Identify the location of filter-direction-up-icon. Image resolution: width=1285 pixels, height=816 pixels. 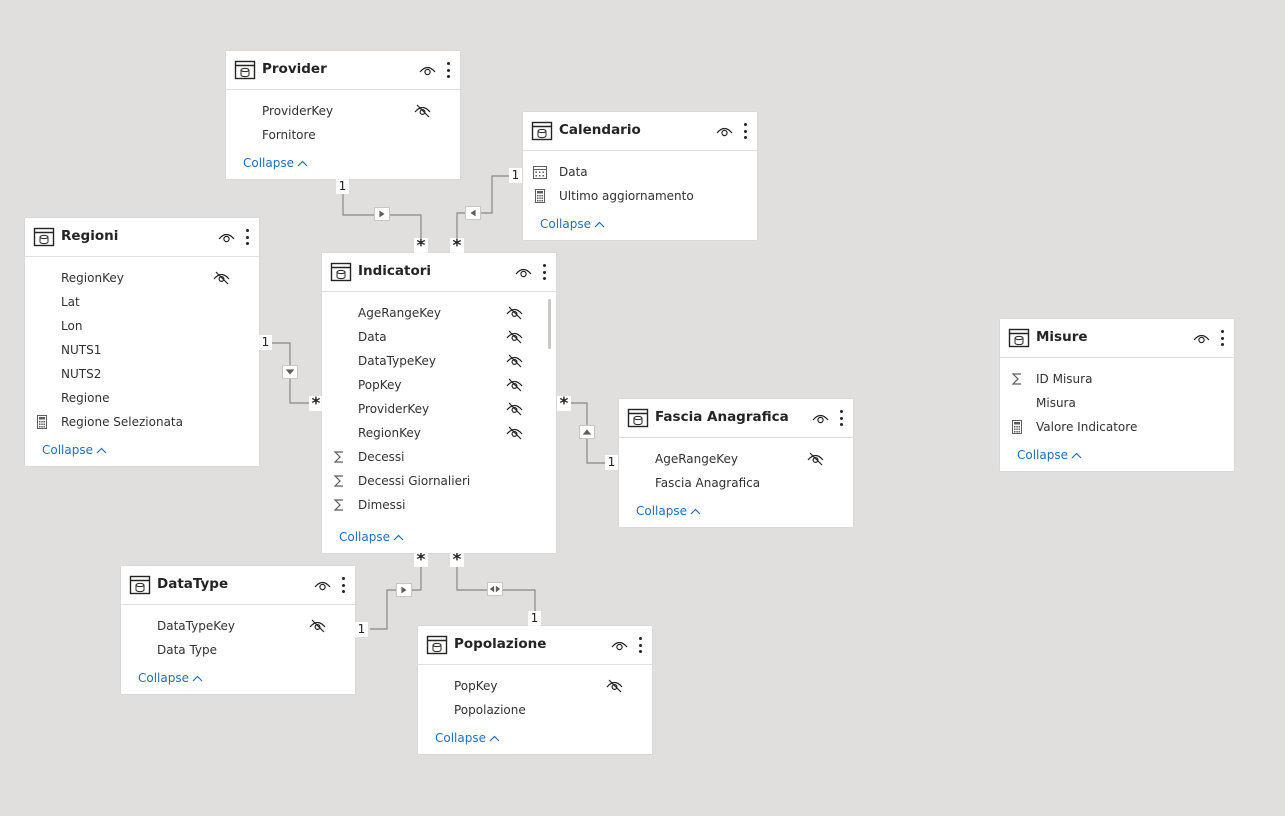
(587, 432).